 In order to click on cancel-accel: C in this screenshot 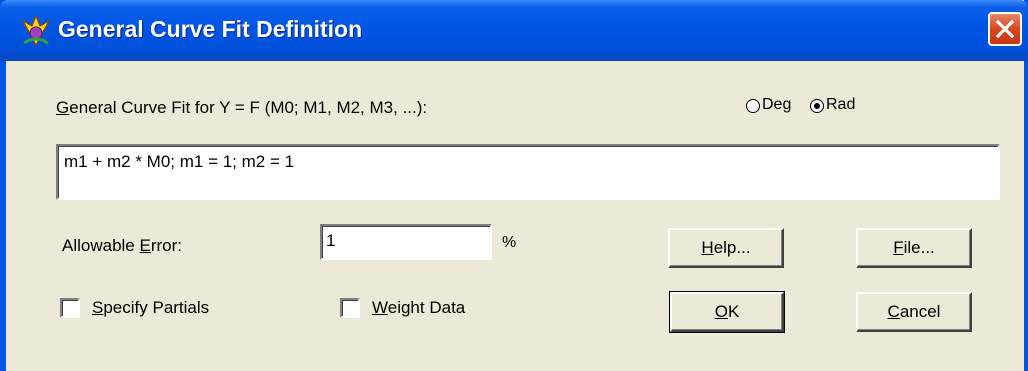, I will do `click(893, 311)`.